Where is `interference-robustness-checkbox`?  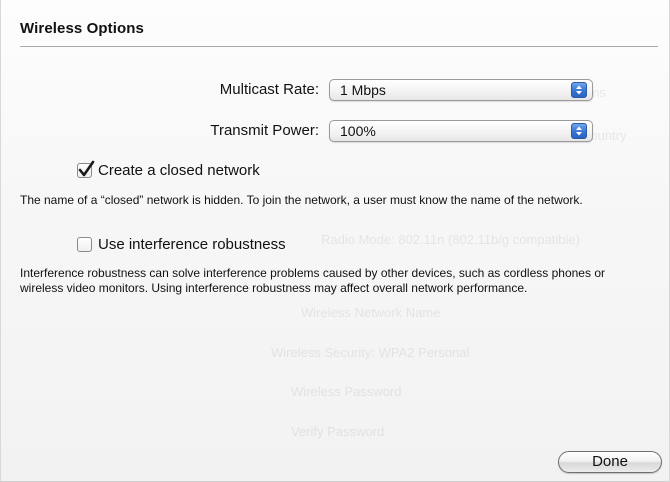
interference-robustness-checkbox is located at coordinates (84, 244).